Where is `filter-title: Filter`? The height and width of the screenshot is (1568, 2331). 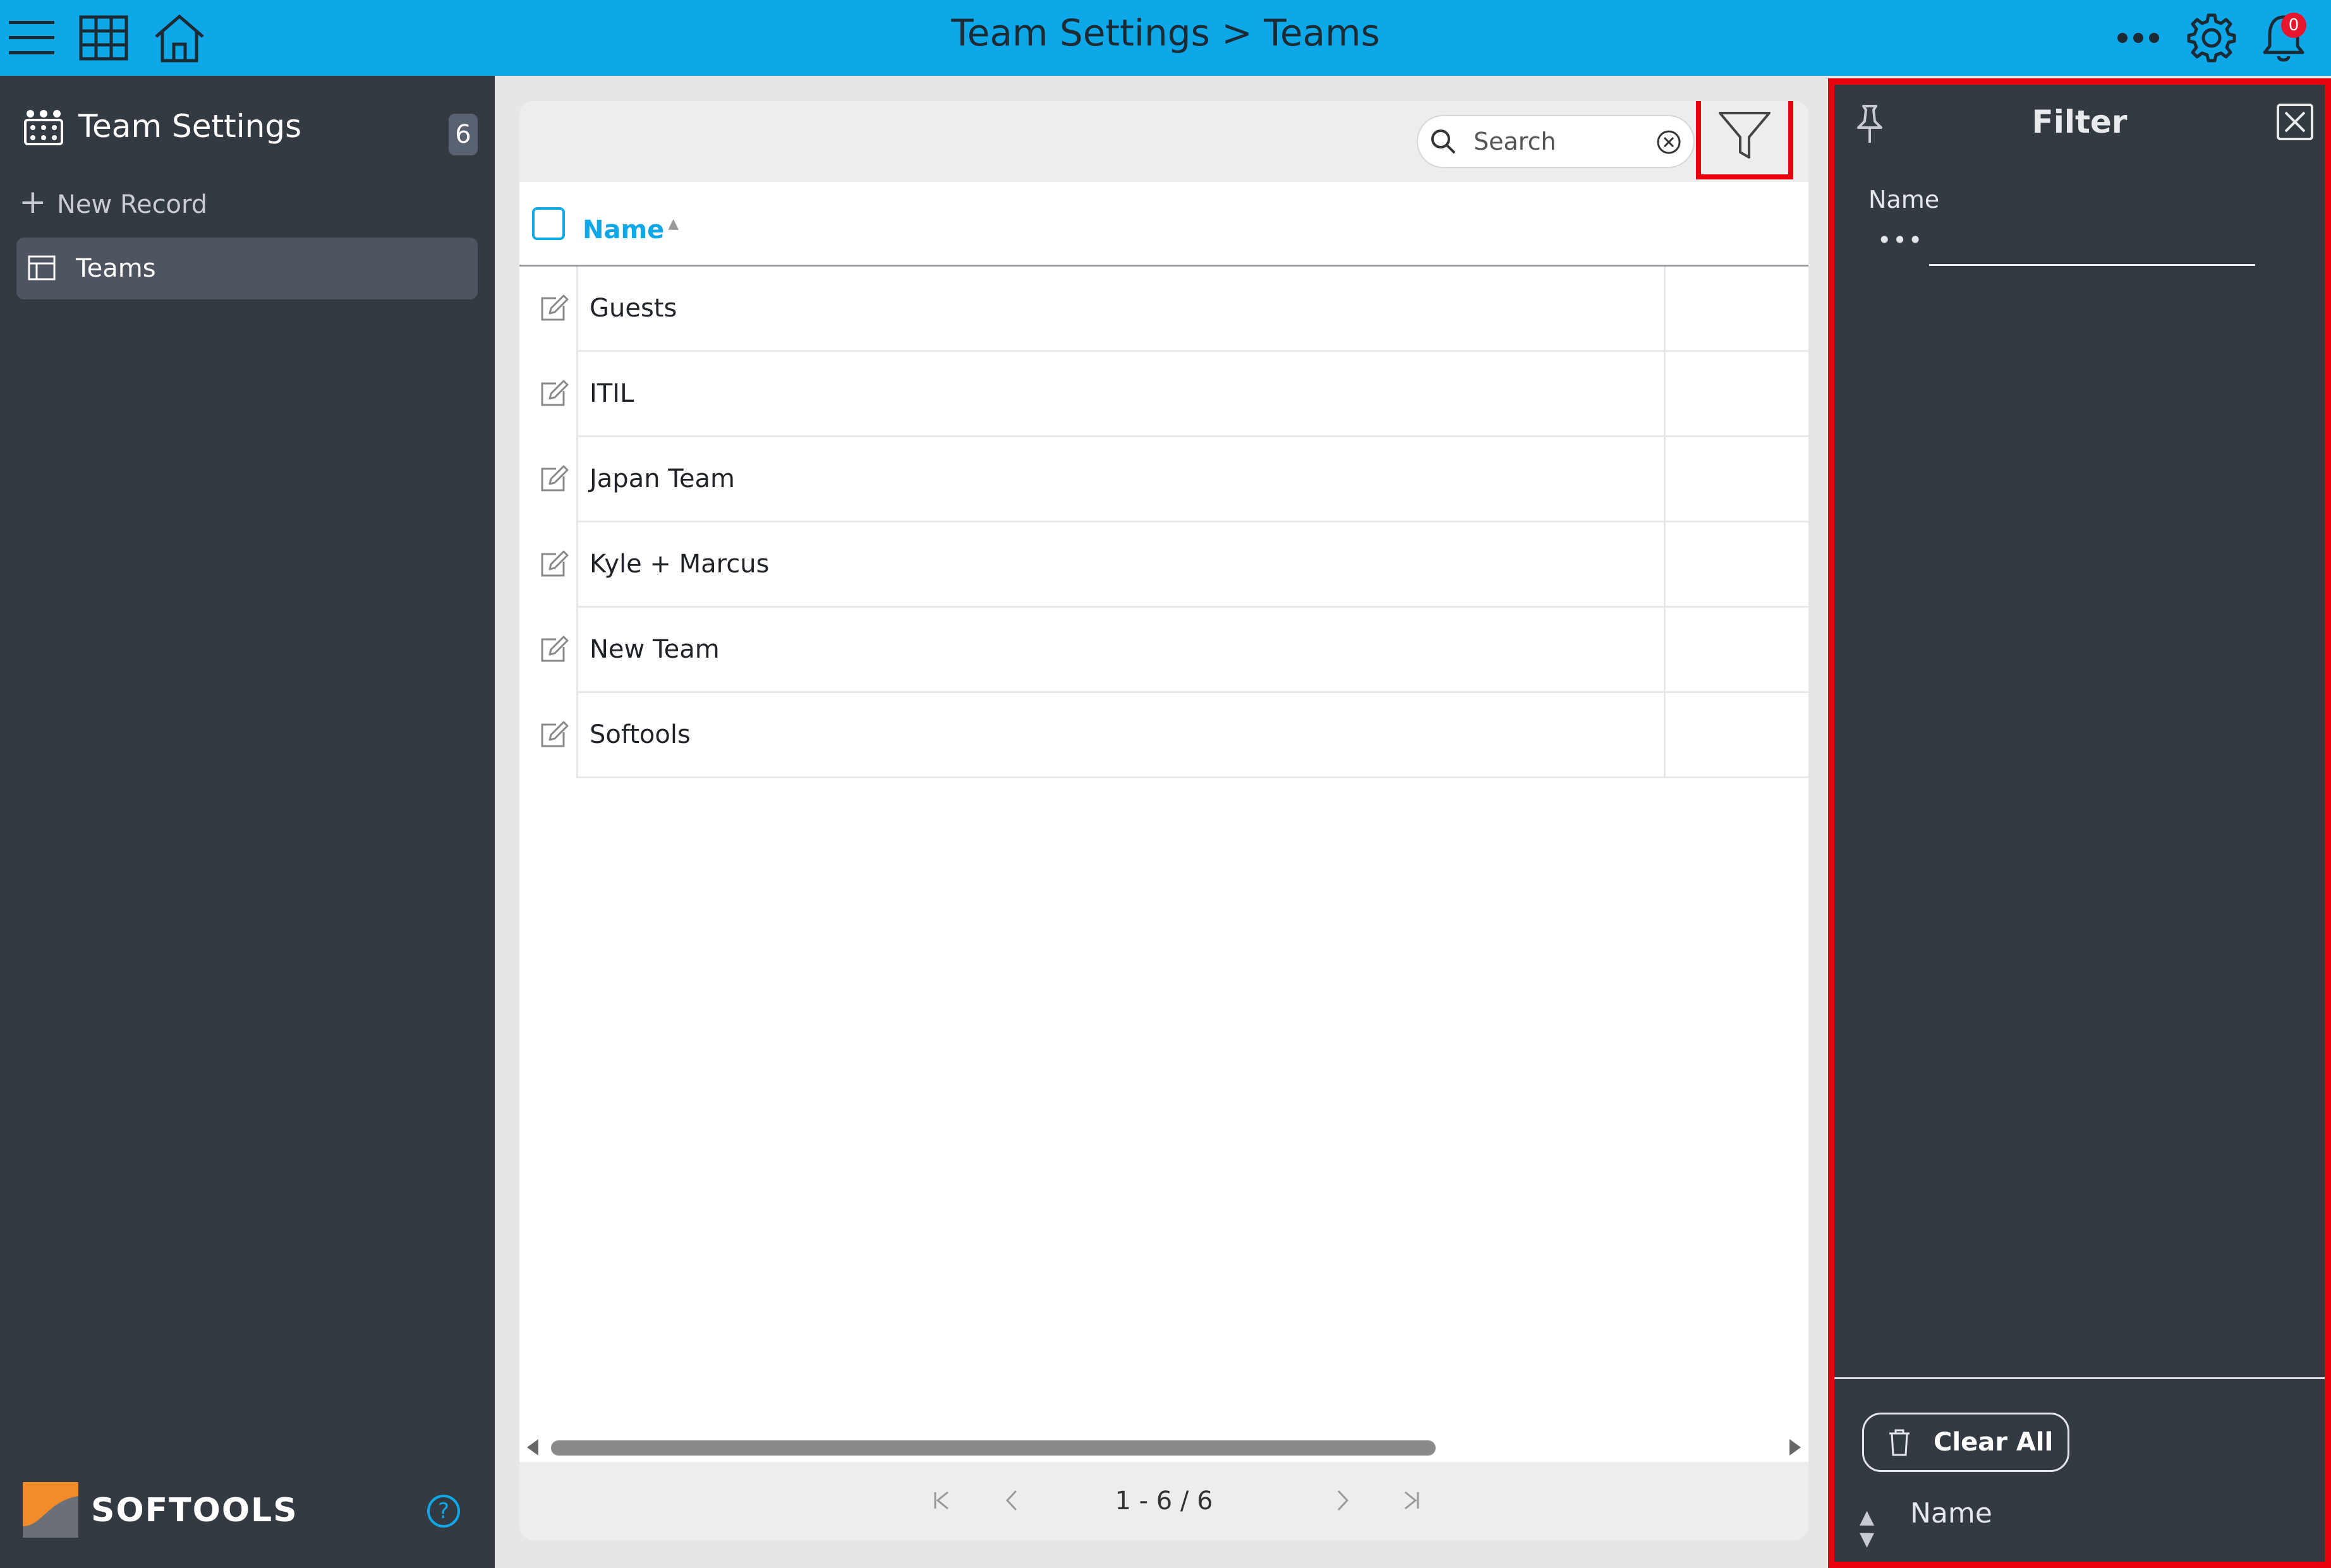
filter-title: Filter is located at coordinates (2079, 122).